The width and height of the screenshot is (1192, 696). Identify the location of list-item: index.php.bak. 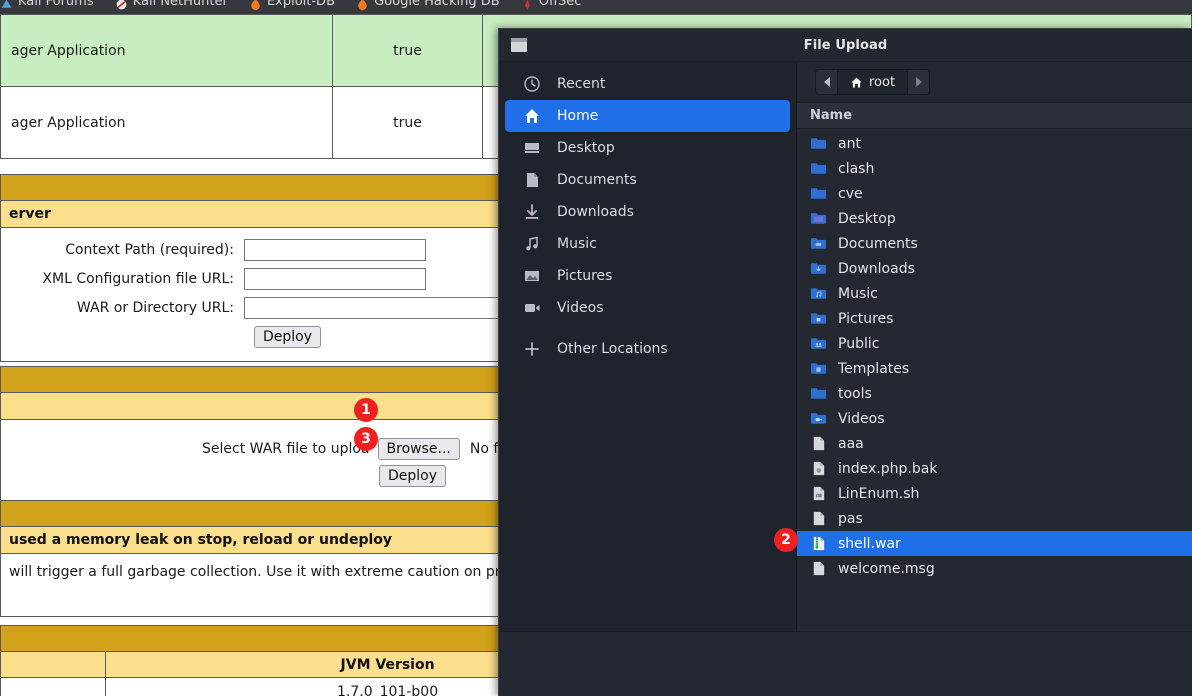
(994, 468).